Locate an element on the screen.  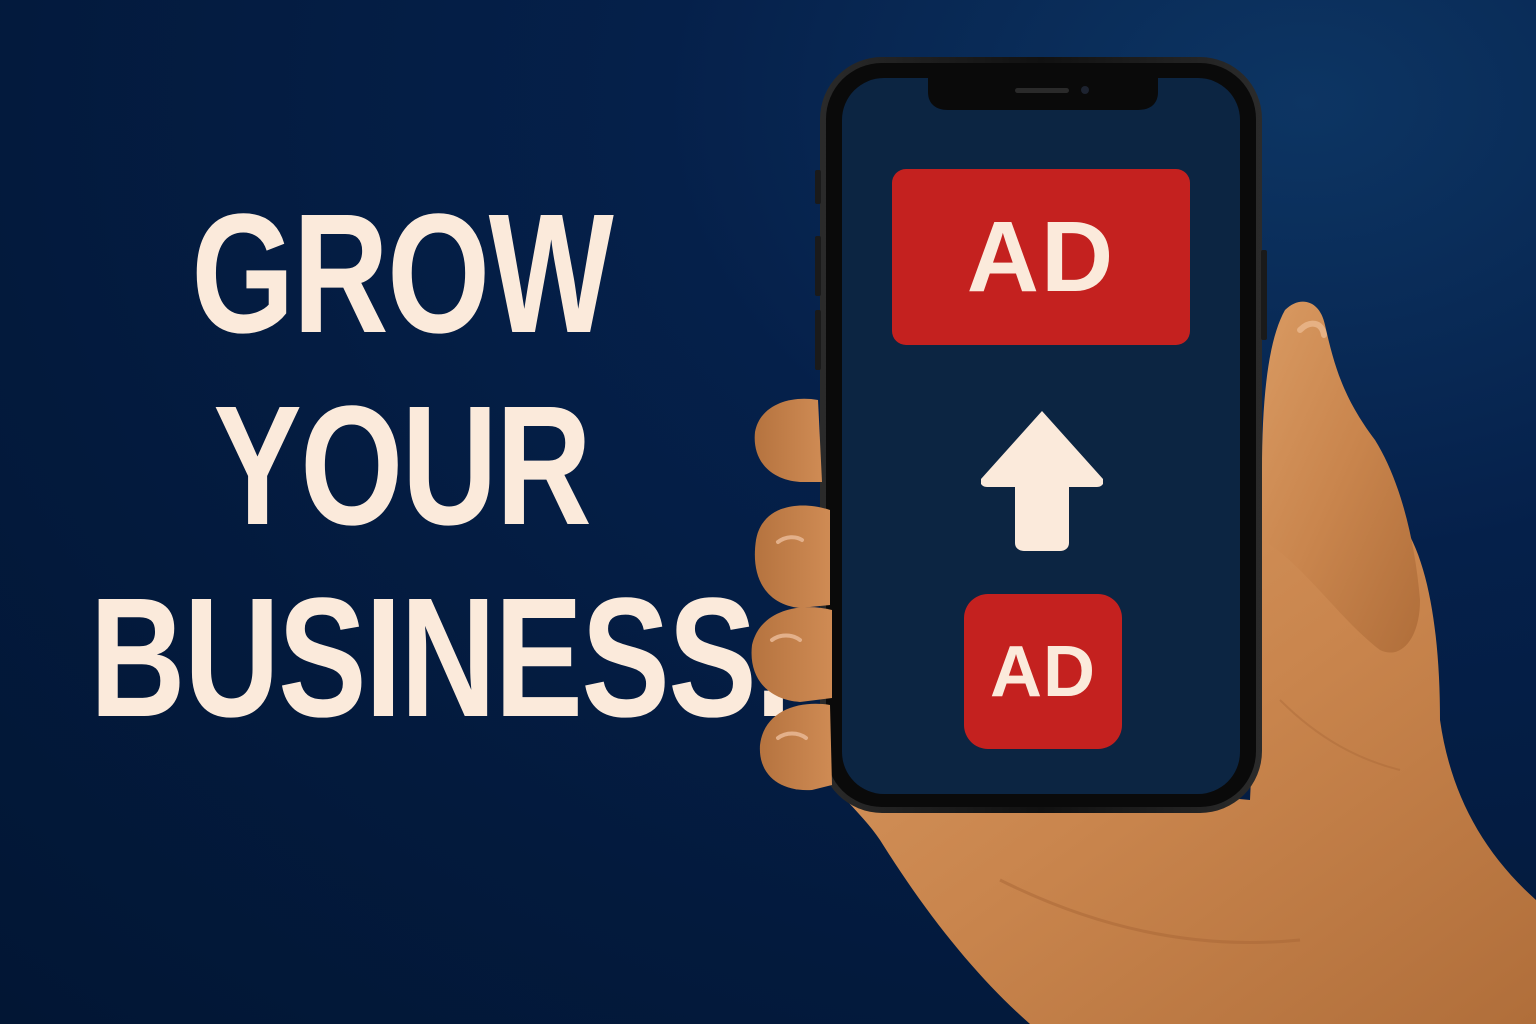
ad-banner-large-label: AD is located at coordinates (1041, 257).